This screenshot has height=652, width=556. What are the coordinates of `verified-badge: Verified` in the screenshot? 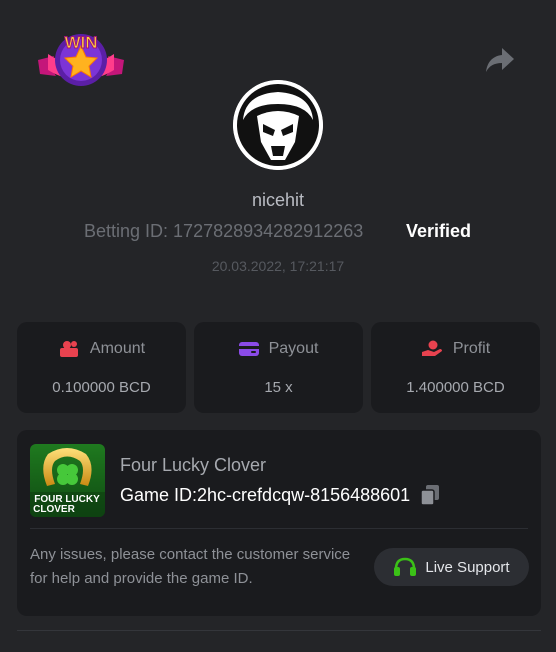 It's located at (439, 231).